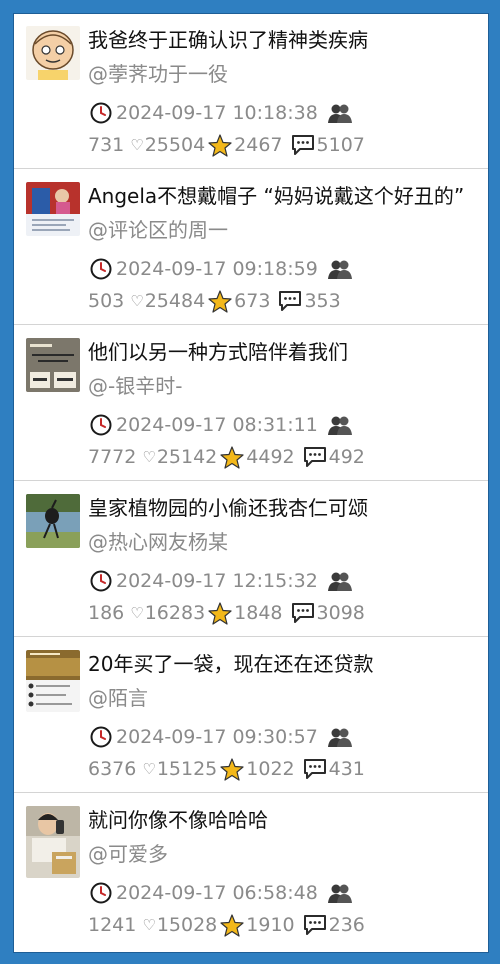  Describe the element at coordinates (217, 737) in the screenshot. I see `post-time: 2024-09-17 09:30:57` at that location.